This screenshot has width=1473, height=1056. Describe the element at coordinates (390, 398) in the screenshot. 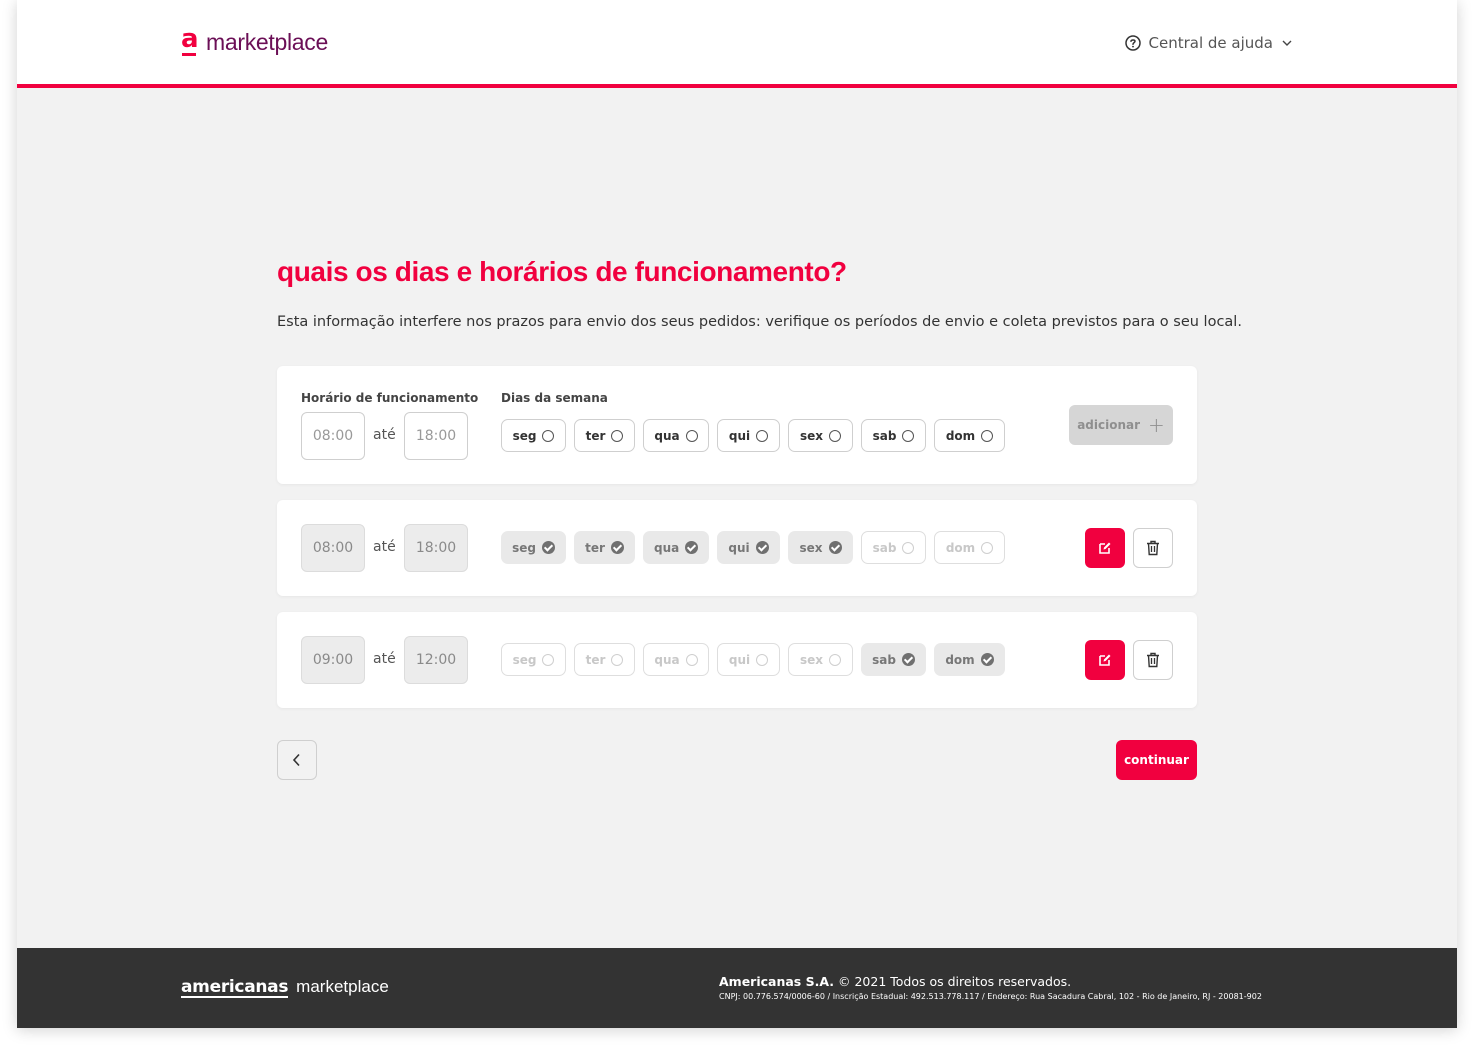

I see `hours-label: Horário de funcionamento` at that location.